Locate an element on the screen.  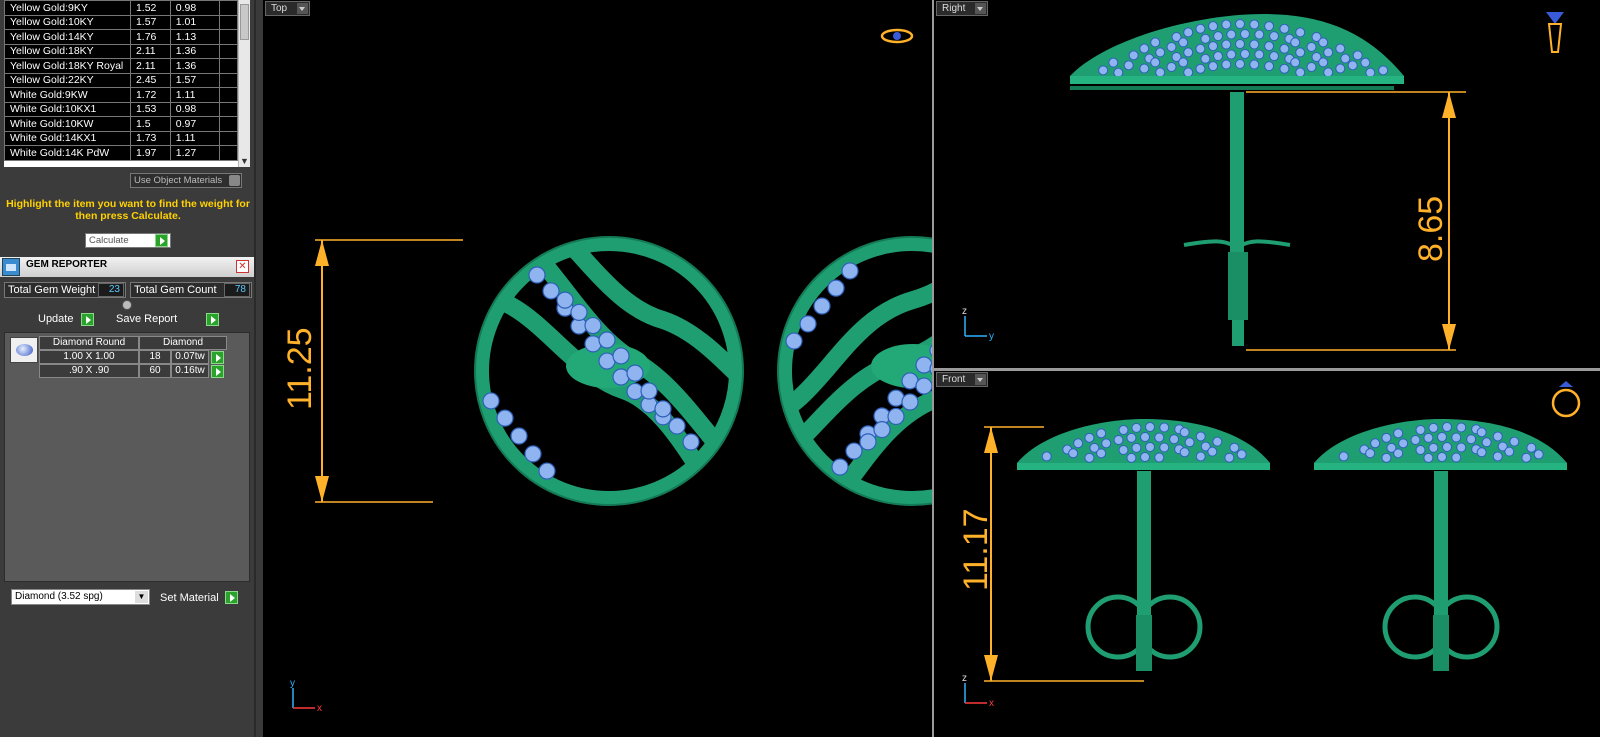
material-row: White Gold:10KX1 1.53 0.98 is located at coordinates (121, 109).